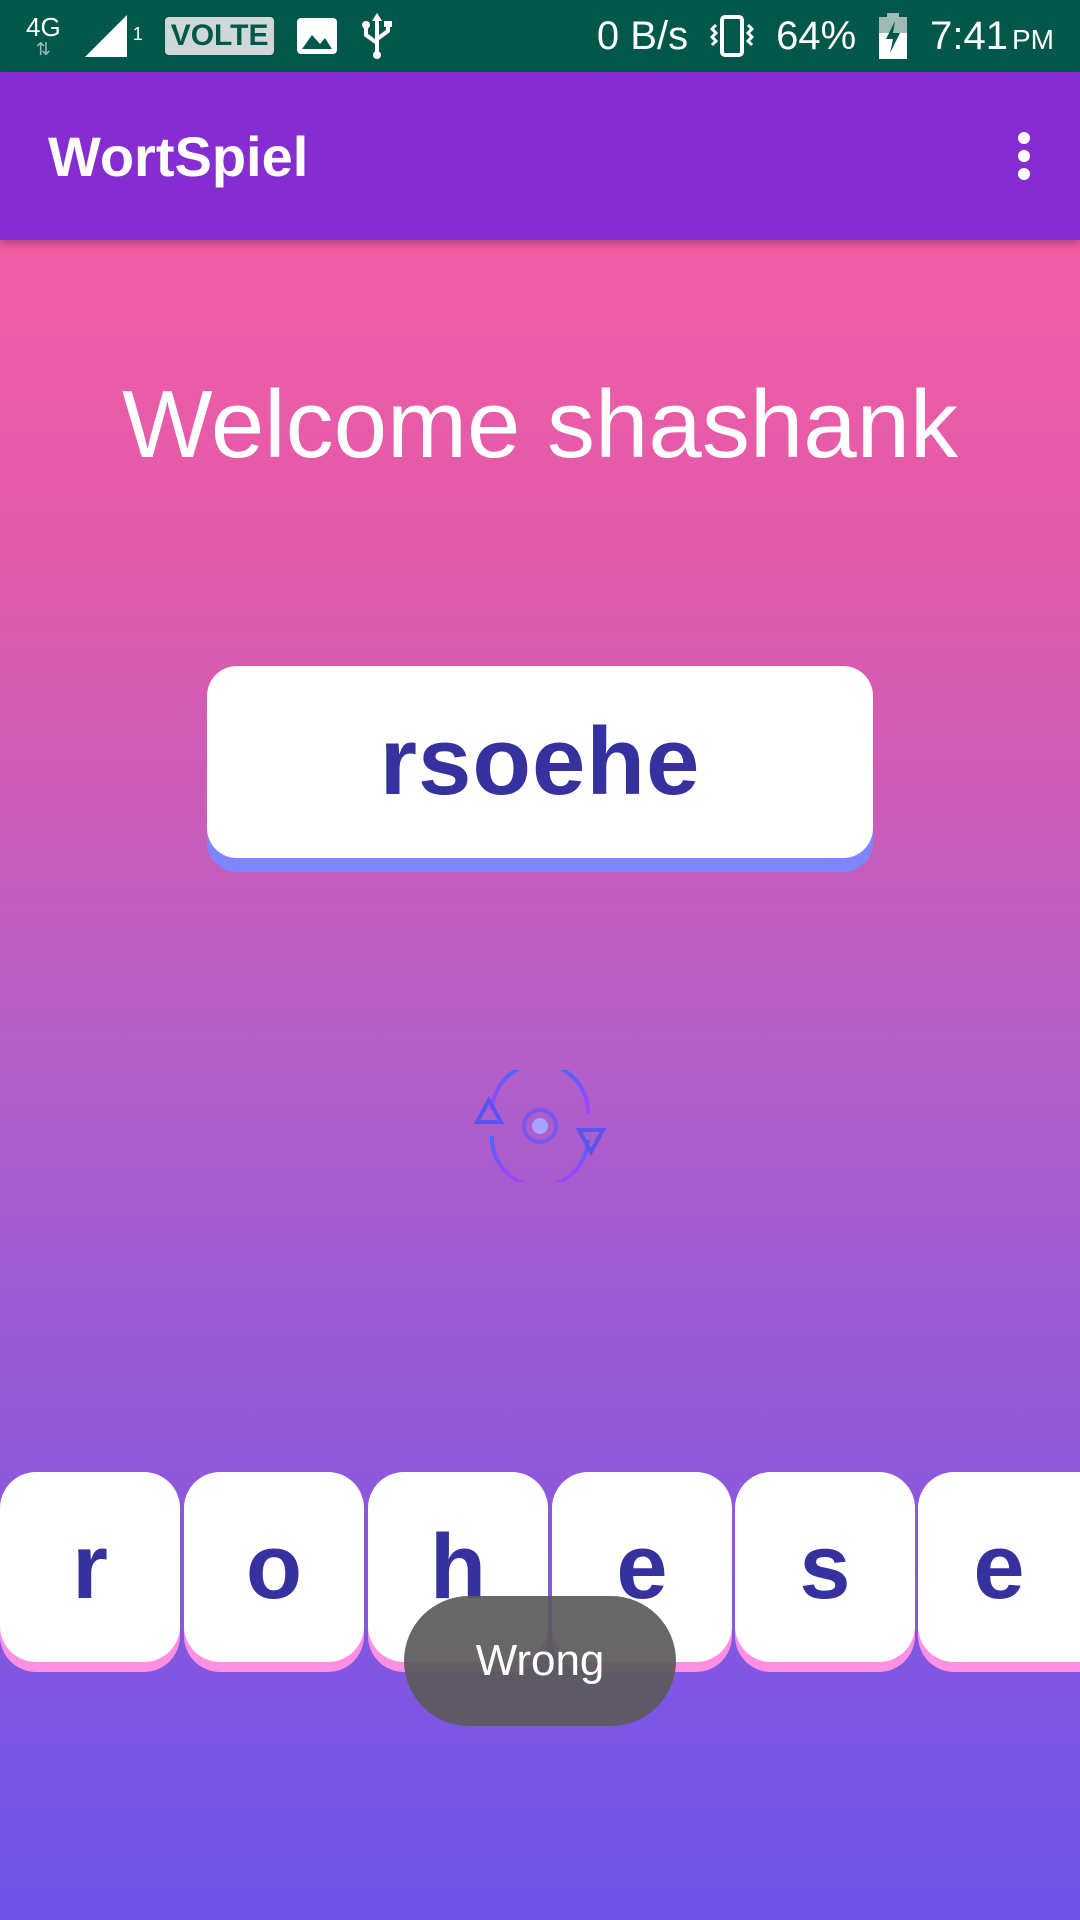 Image resolution: width=1080 pixels, height=1920 pixels. What do you see at coordinates (1033, 39) in the screenshot?
I see `clock-suffix: PM` at bounding box center [1033, 39].